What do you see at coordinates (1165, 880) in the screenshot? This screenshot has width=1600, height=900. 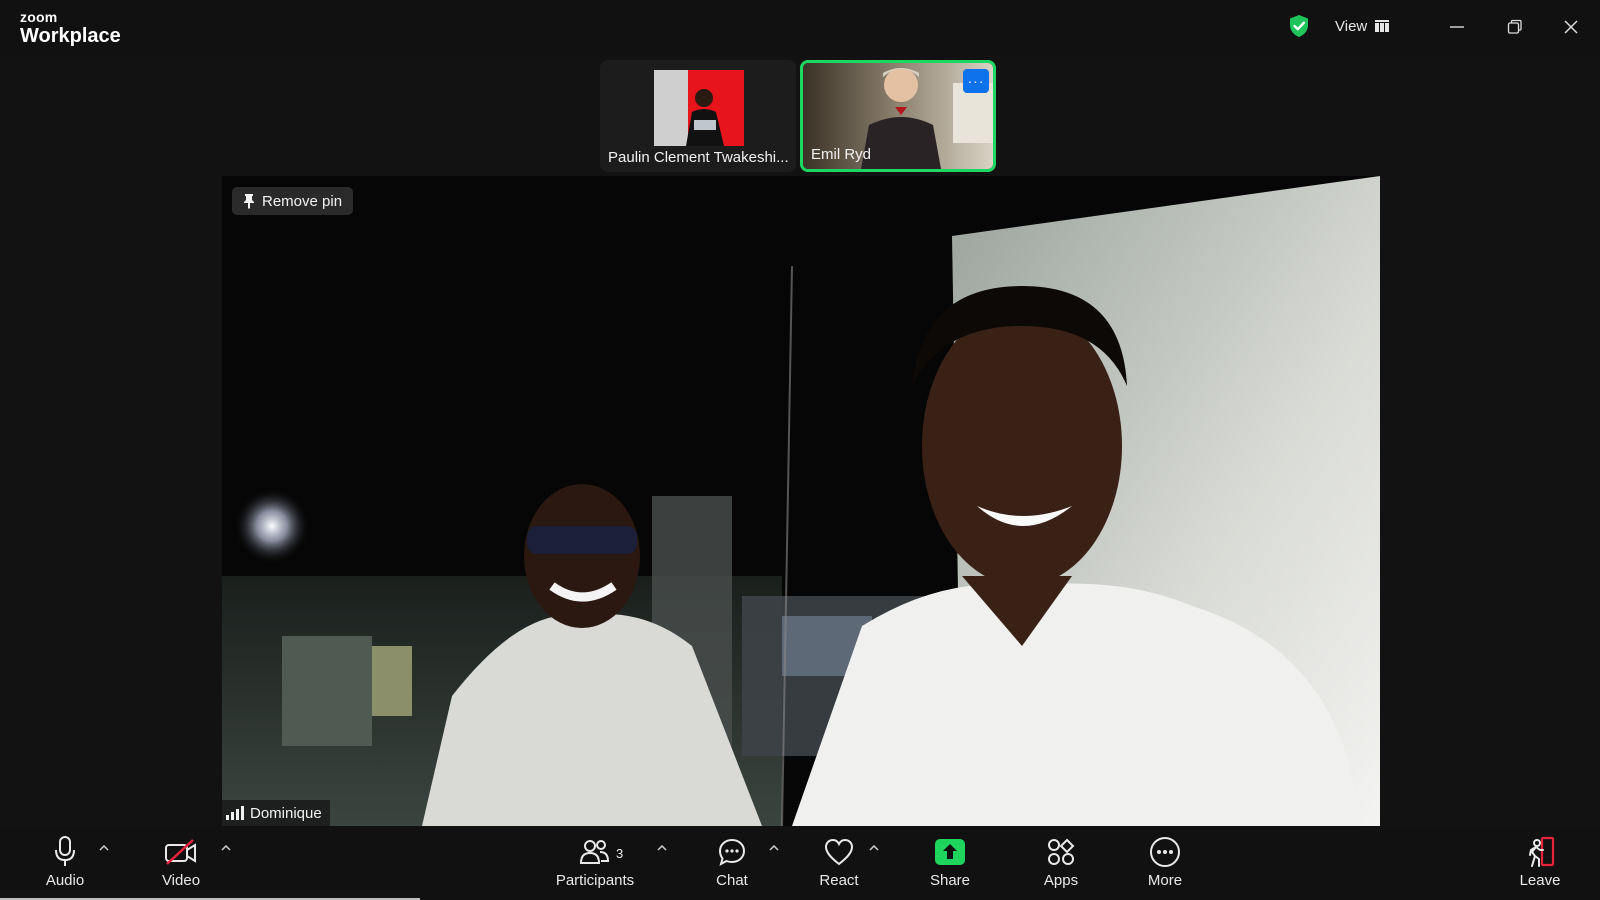 I see `more-label: More` at bounding box center [1165, 880].